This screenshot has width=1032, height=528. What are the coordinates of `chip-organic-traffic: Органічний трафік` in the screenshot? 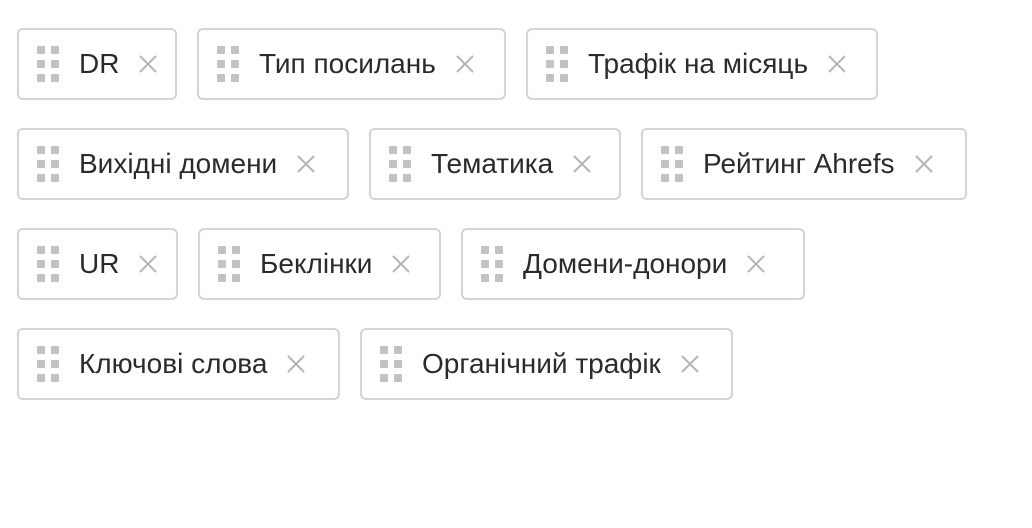 It's located at (546, 364).